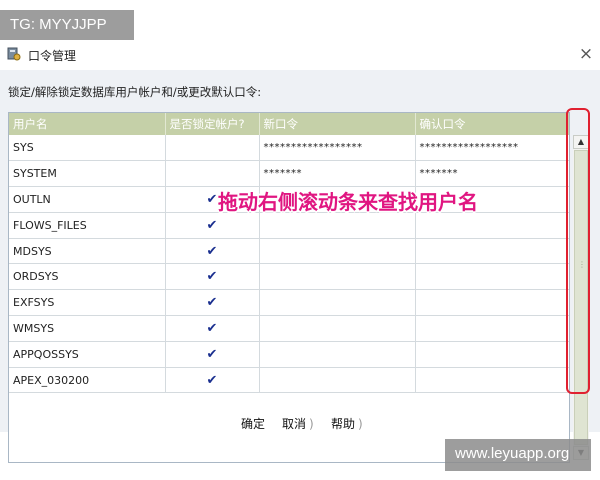 The image size is (600, 480). Describe the element at coordinates (212, 124) in the screenshot. I see `col-header-locked: 是否锁定帐户?` at that location.